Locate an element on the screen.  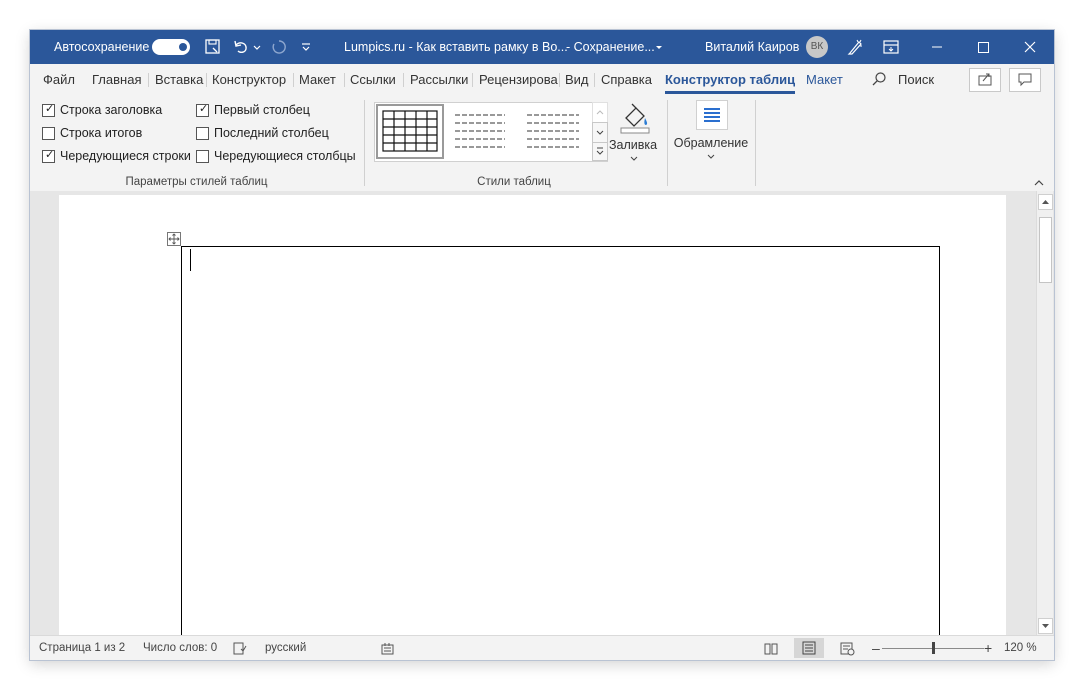
move-icon is located at coordinates (174, 239).